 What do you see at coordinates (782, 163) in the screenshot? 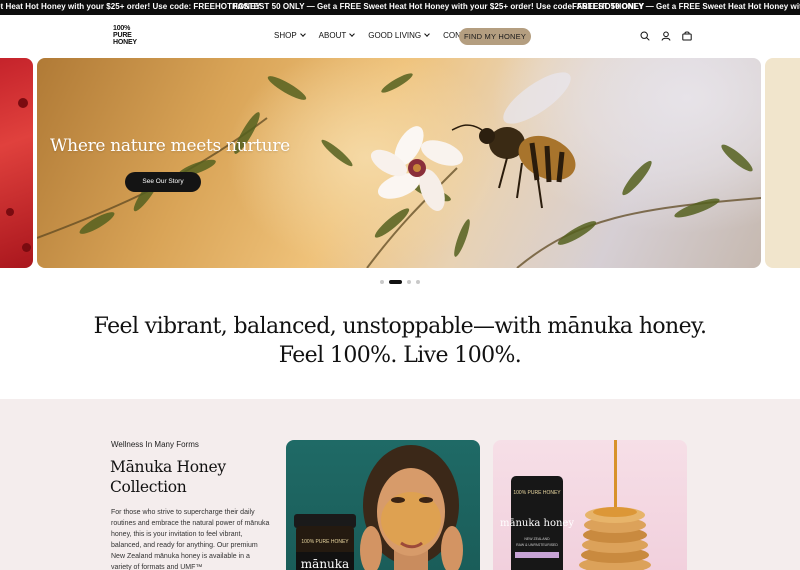
I see `carousel-next-slide-peek` at bounding box center [782, 163].